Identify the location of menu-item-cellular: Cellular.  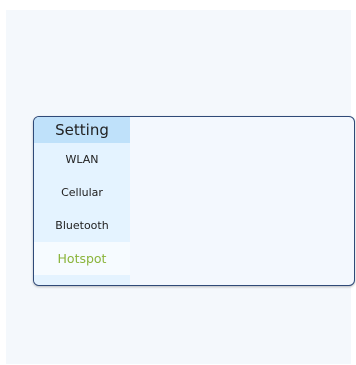
(82, 192).